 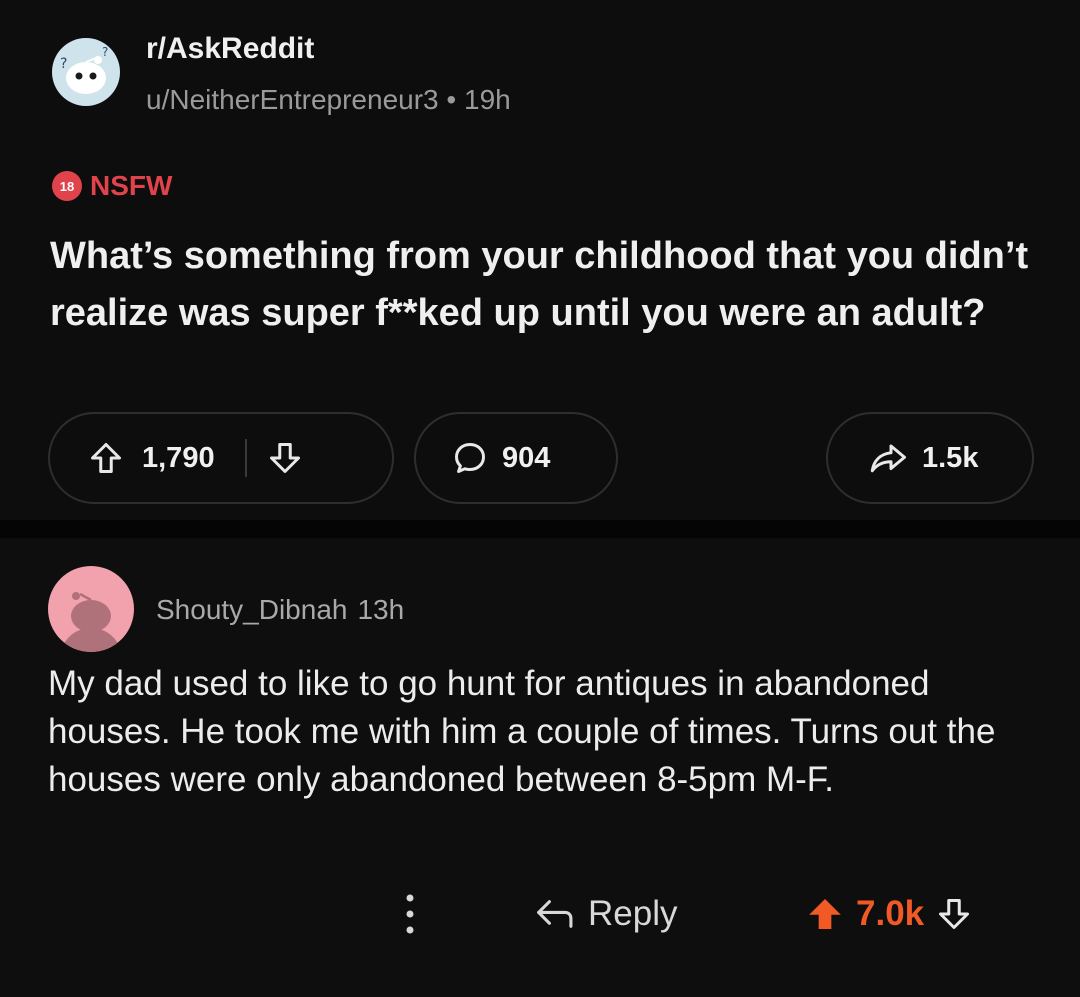 What do you see at coordinates (131, 185) in the screenshot?
I see `nsfw-label: NSFW` at bounding box center [131, 185].